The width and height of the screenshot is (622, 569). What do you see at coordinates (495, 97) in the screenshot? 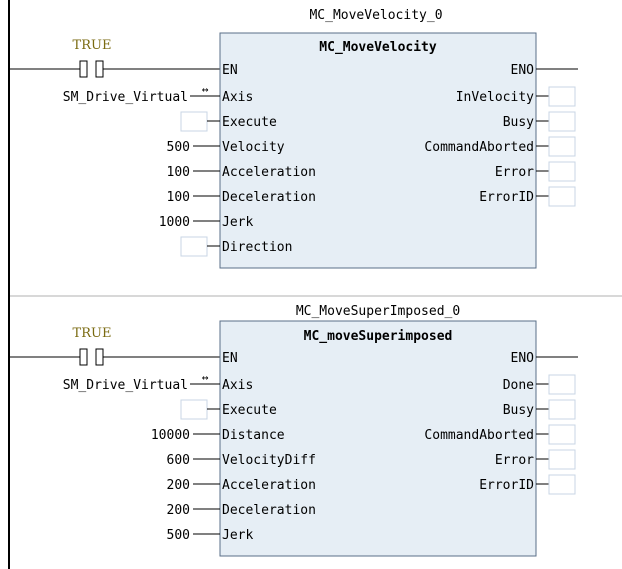
I see `pin-invelocity: InVelocity` at bounding box center [495, 97].